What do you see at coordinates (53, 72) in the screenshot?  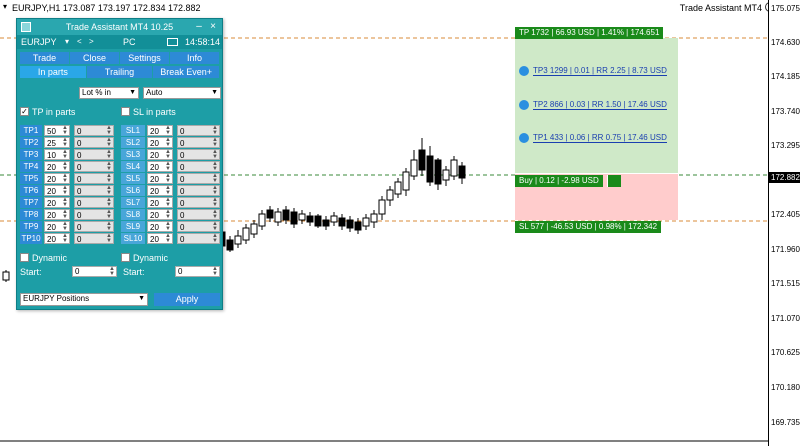 I see `tab-in-parts: In parts` at bounding box center [53, 72].